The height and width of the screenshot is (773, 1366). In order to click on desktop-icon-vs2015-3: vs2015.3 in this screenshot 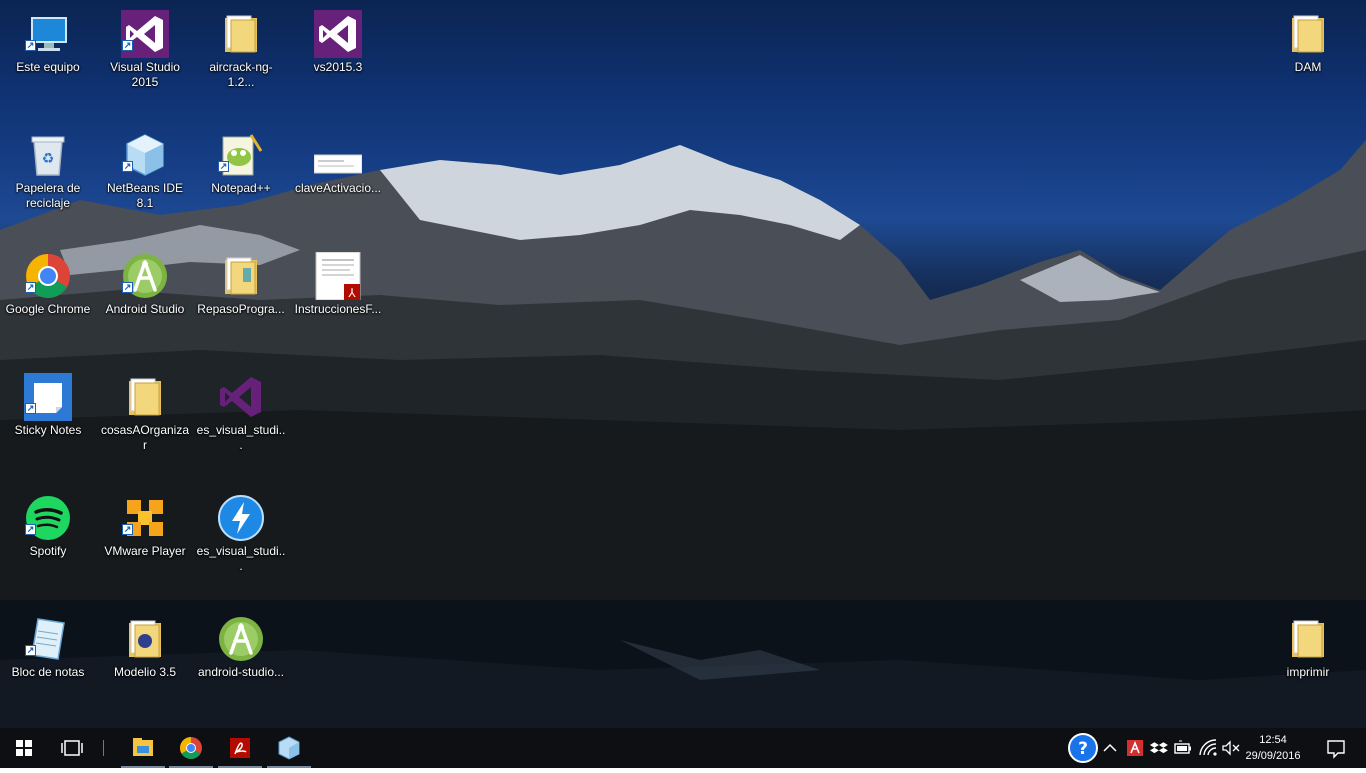, I will do `click(338, 56)`.